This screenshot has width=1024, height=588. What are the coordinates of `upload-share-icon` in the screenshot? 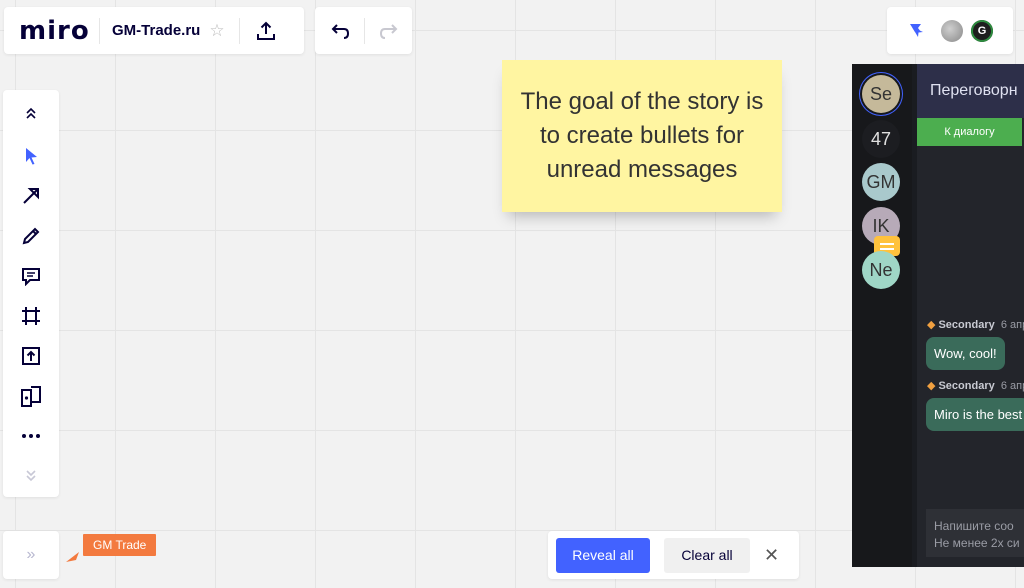 It's located at (265, 30).